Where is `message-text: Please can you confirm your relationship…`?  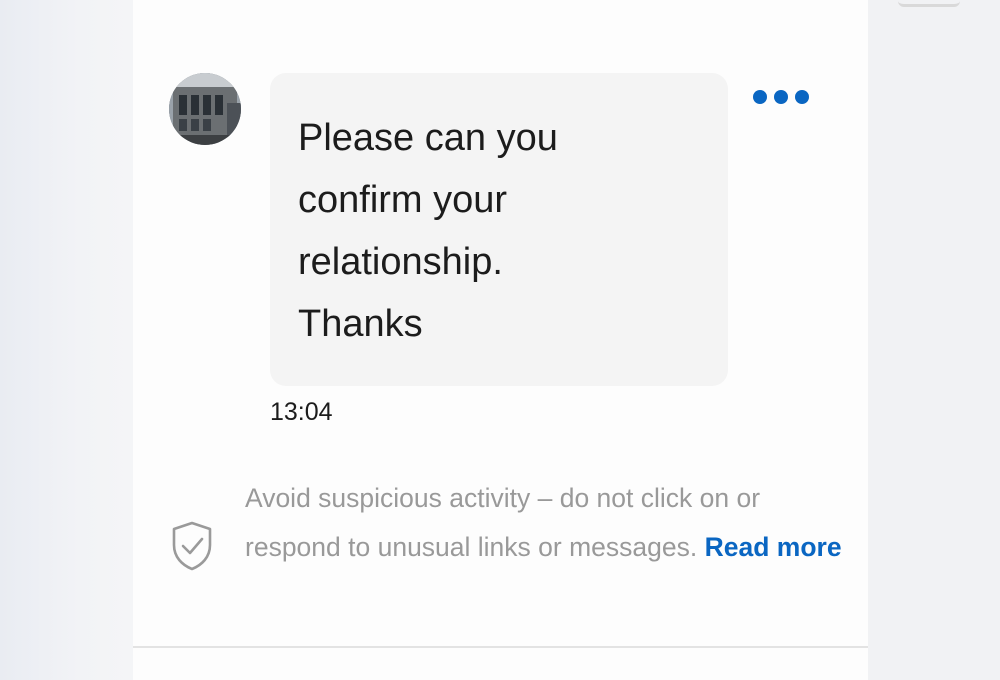 message-text: Please can you confirm your relationship… is located at coordinates (428, 231).